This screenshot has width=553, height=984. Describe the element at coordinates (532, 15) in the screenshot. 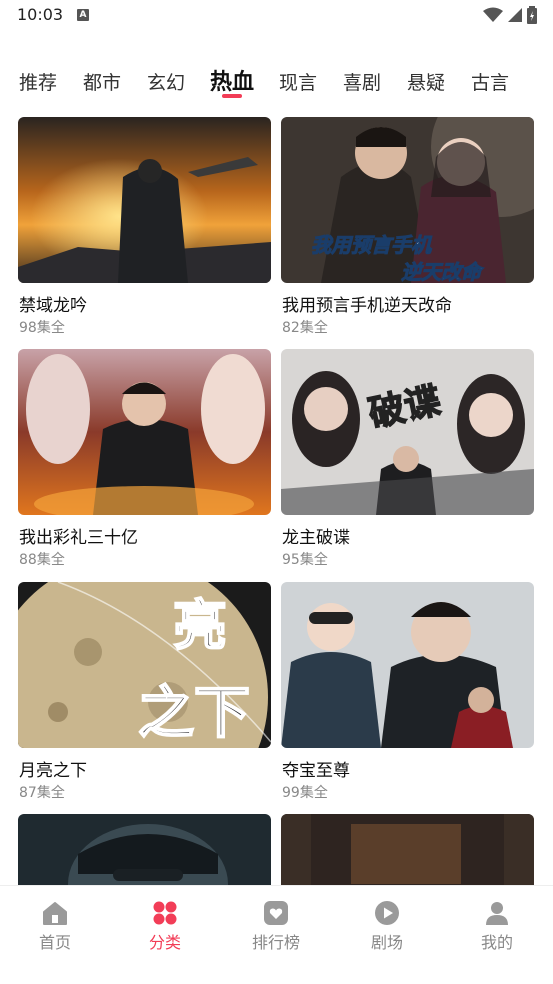

I see `battery-icon` at that location.